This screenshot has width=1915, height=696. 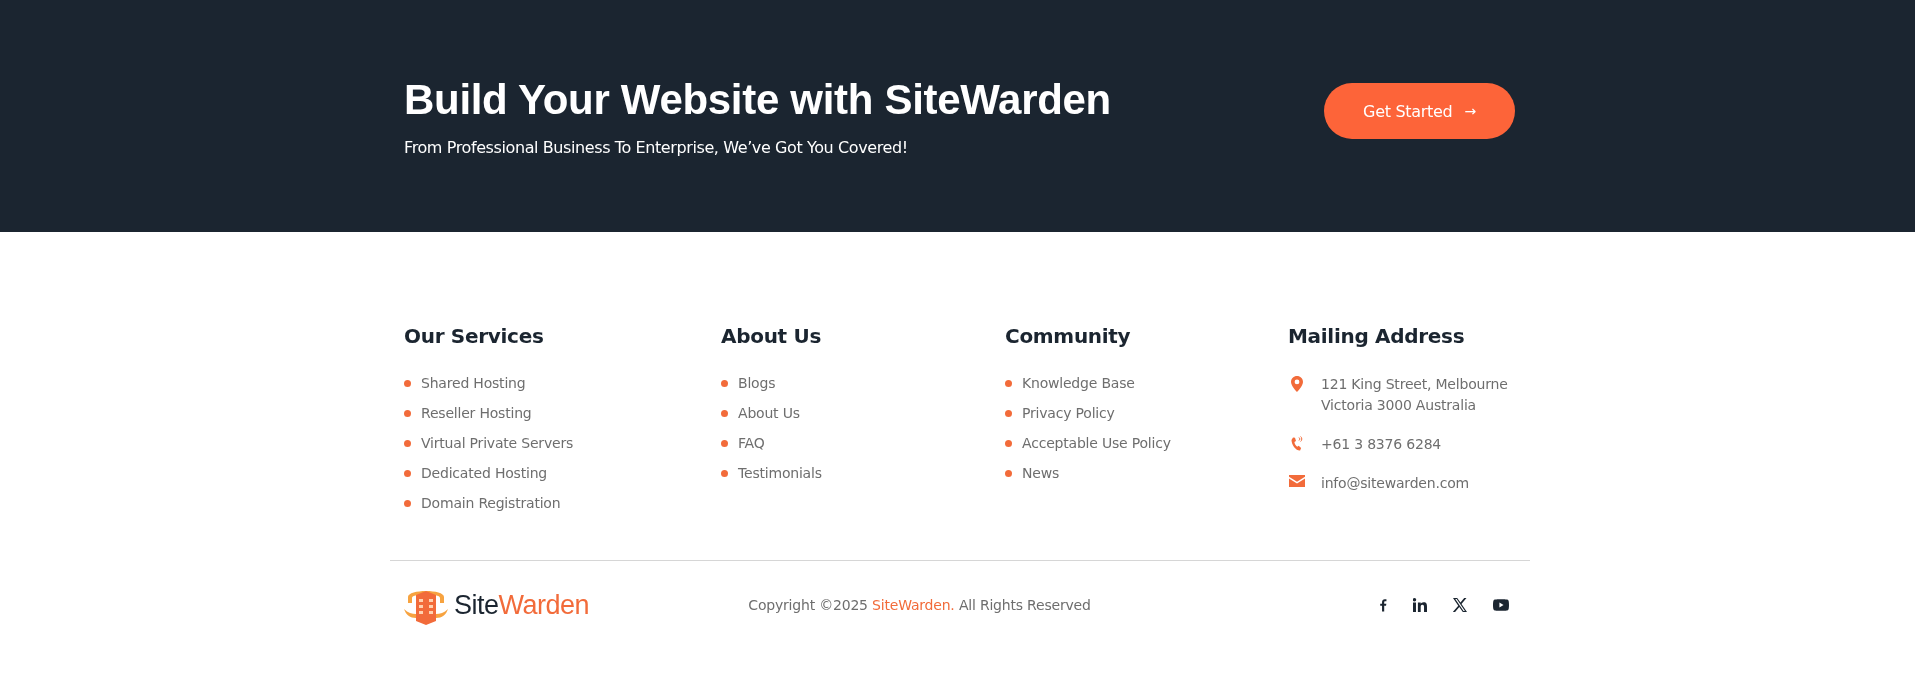 What do you see at coordinates (1096, 443) in the screenshot?
I see `footer-link: Acceptable Use Policy` at bounding box center [1096, 443].